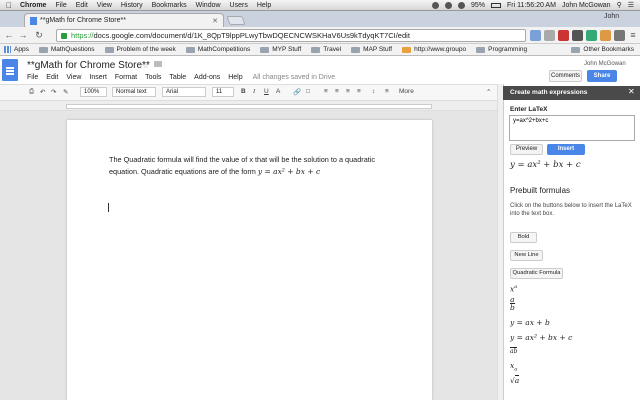 Image resolution: width=640 pixels, height=400 pixels. I want to click on reload-icon: ↻, so click(39, 35).